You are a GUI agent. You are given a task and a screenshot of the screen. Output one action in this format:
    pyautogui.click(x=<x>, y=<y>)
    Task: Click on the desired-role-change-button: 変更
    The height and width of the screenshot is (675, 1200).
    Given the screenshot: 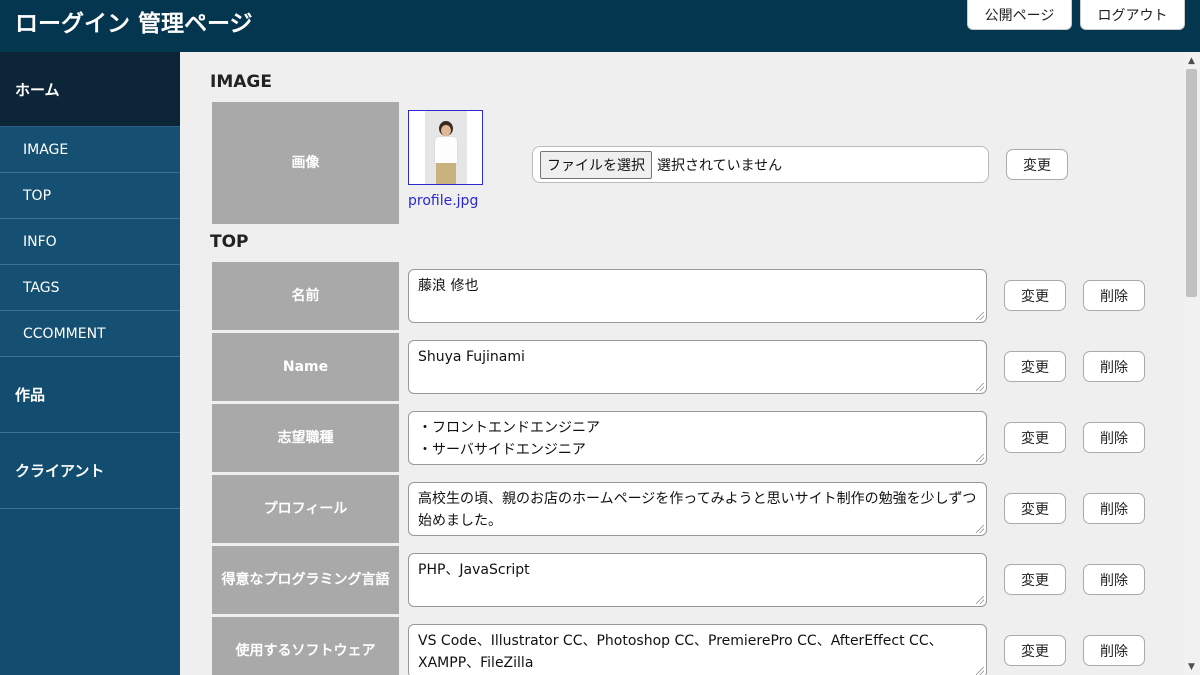 What is the action you would take?
    pyautogui.click(x=1035, y=437)
    